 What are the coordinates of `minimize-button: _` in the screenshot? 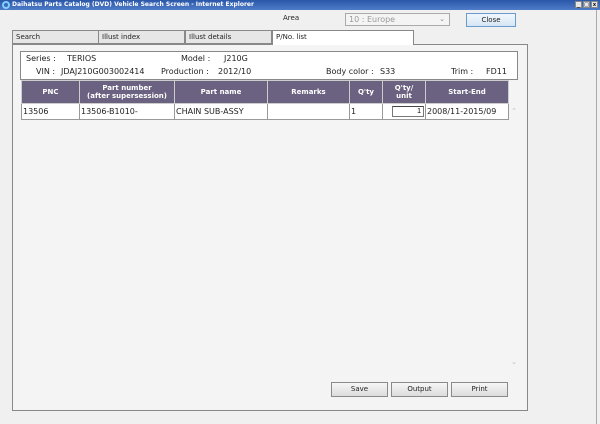 It's located at (578, 4).